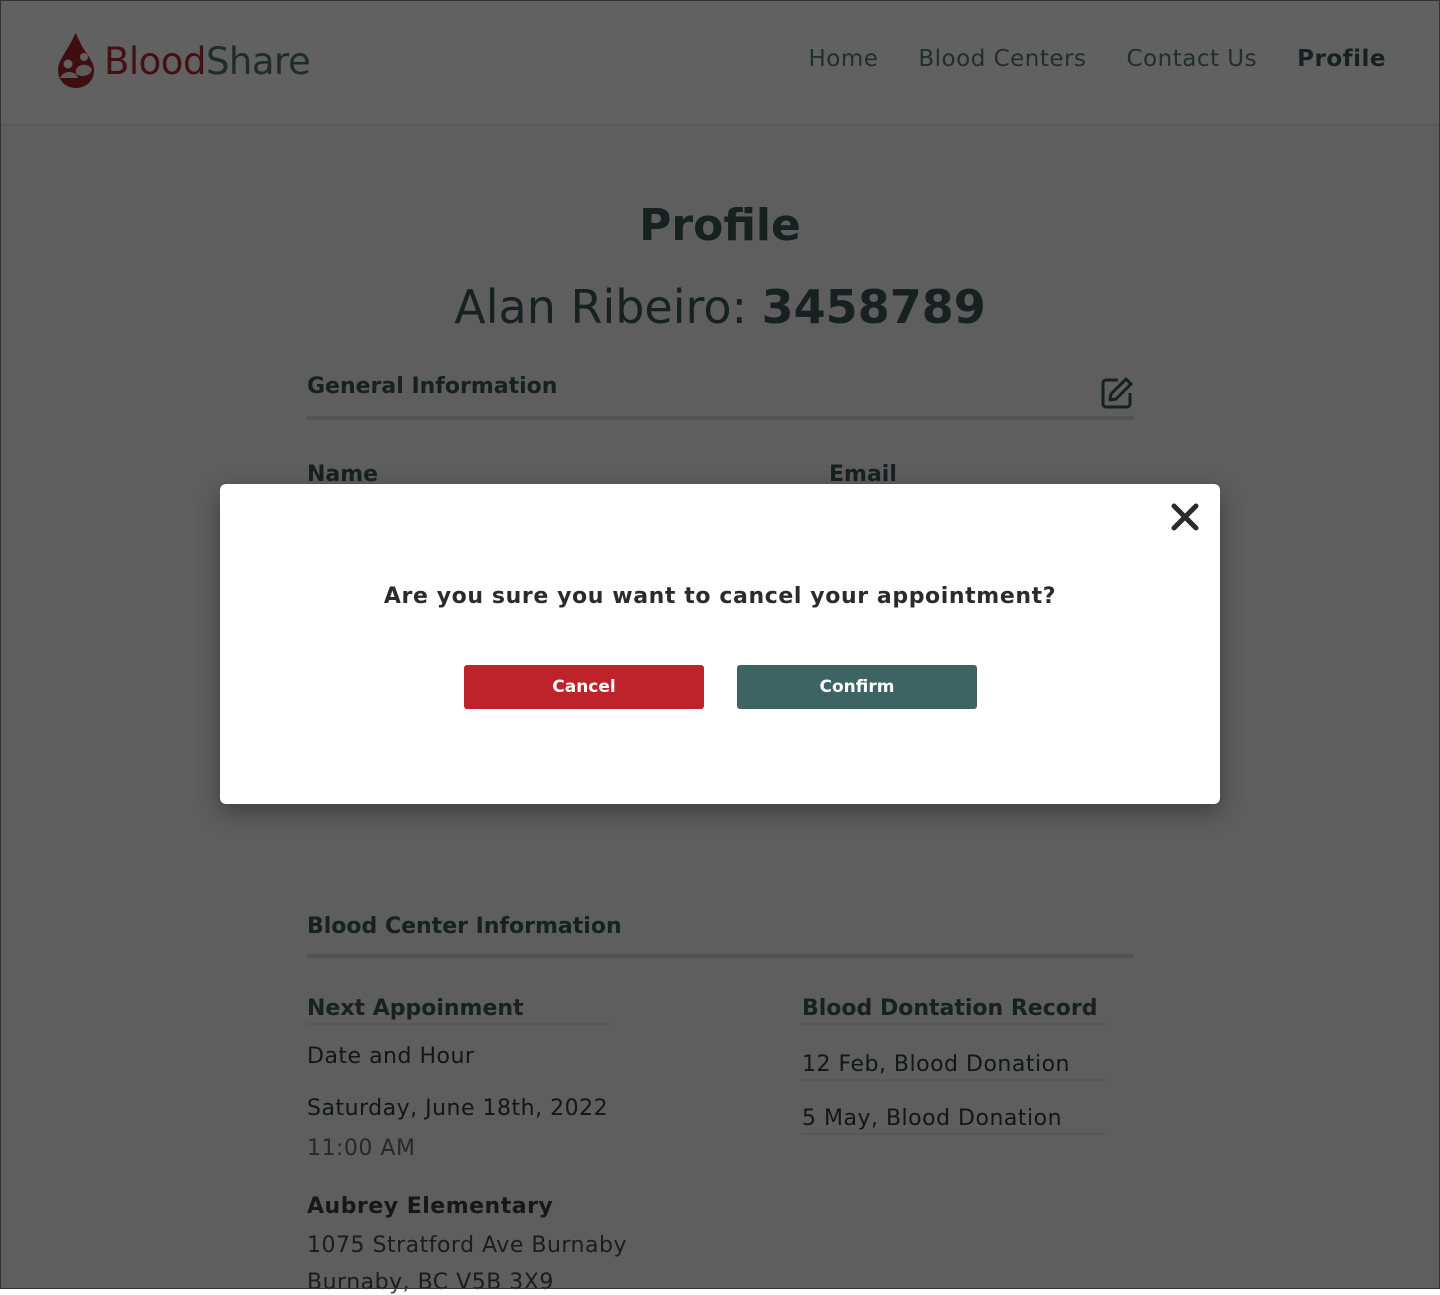  I want to click on confirm-button: Confirm, so click(857, 687).